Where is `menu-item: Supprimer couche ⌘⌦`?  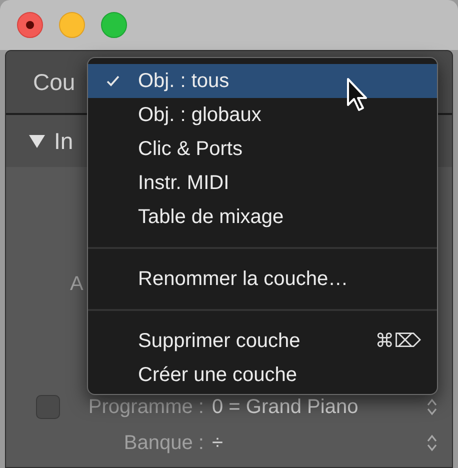
menu-item: Supprimer couche ⌘⌦ is located at coordinates (262, 341).